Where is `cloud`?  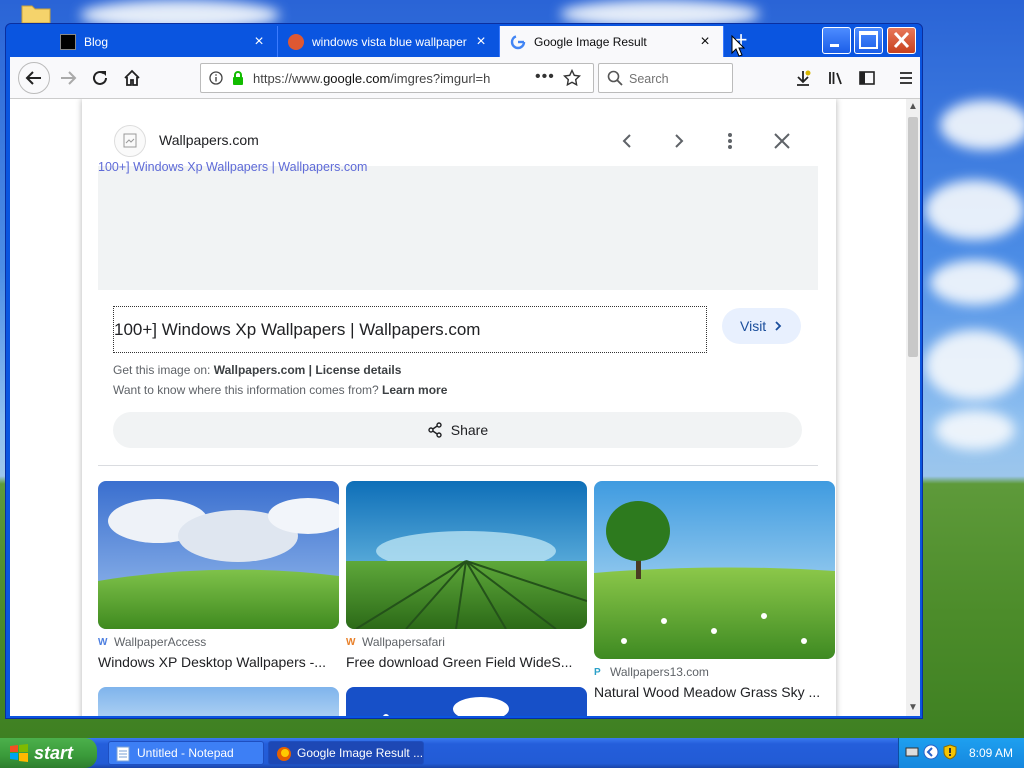 cloud is located at coordinates (975, 430).